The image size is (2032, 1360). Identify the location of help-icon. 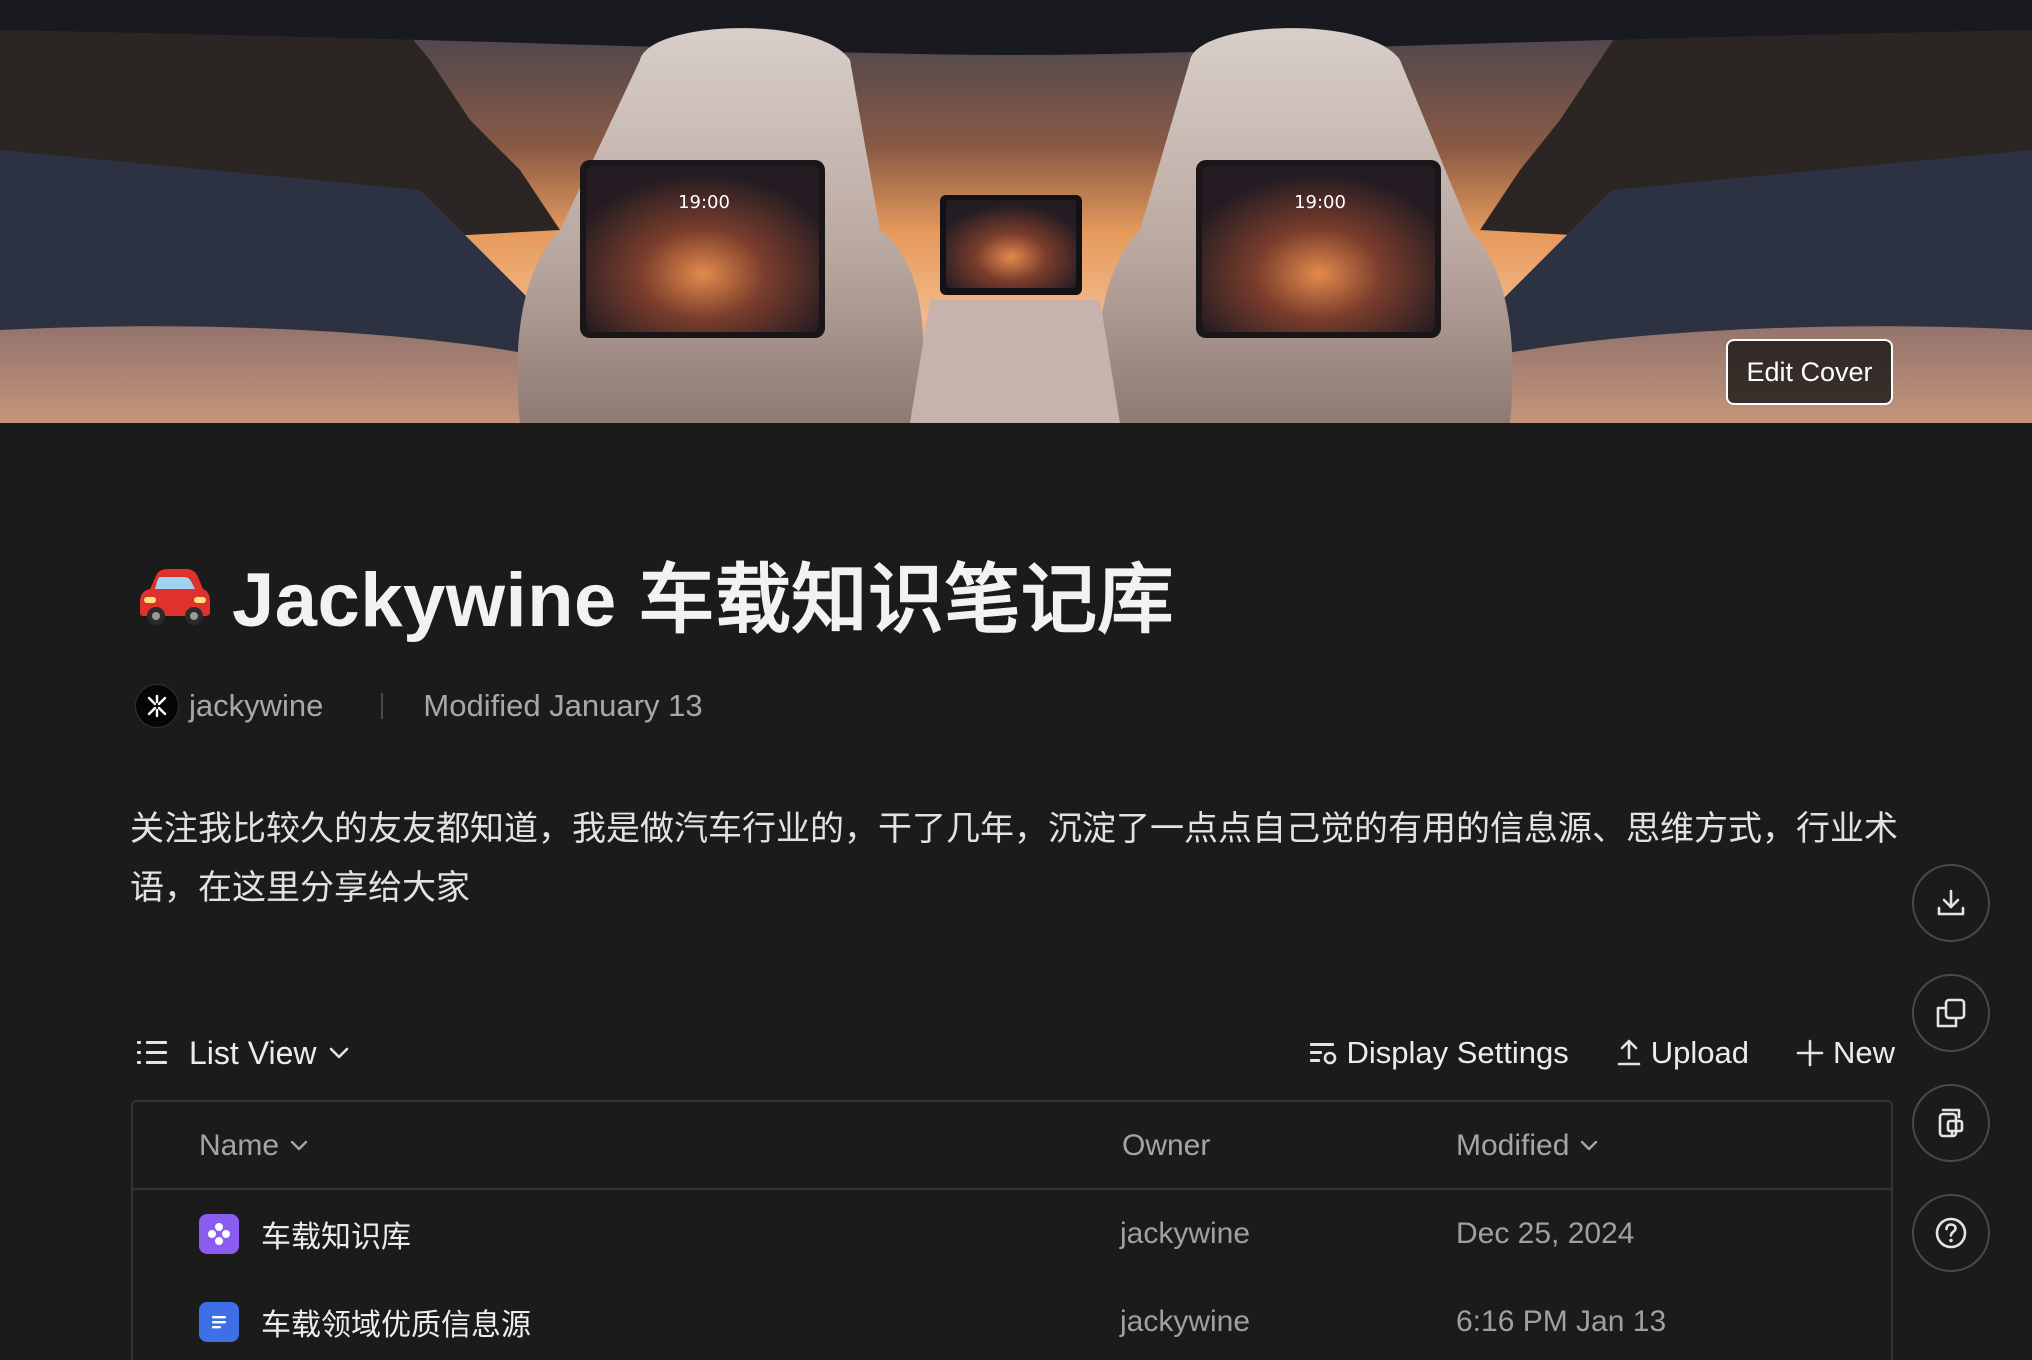
(1951, 1233).